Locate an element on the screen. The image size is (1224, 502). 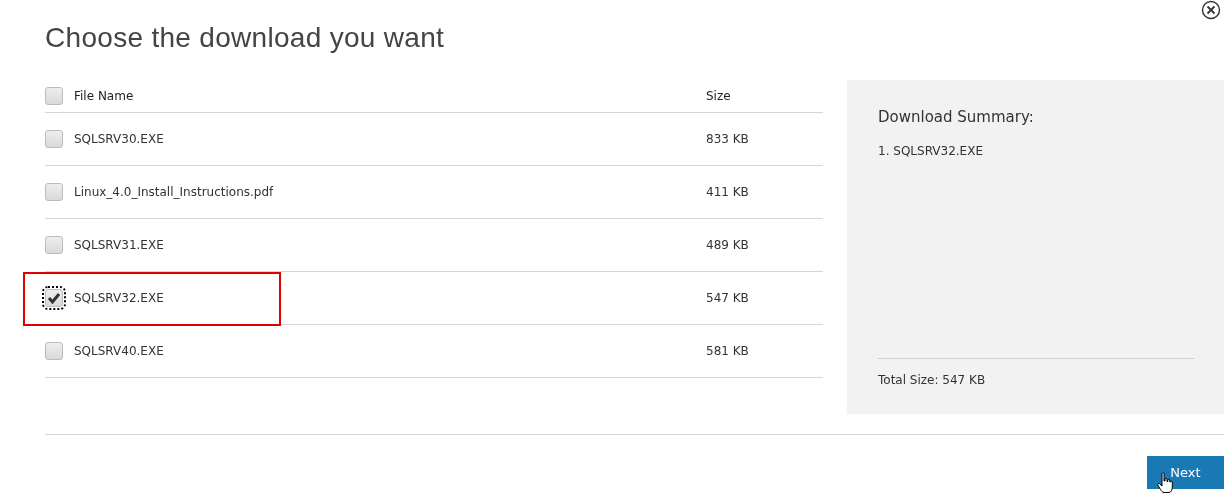
file-size: 411 KB is located at coordinates (728, 192).